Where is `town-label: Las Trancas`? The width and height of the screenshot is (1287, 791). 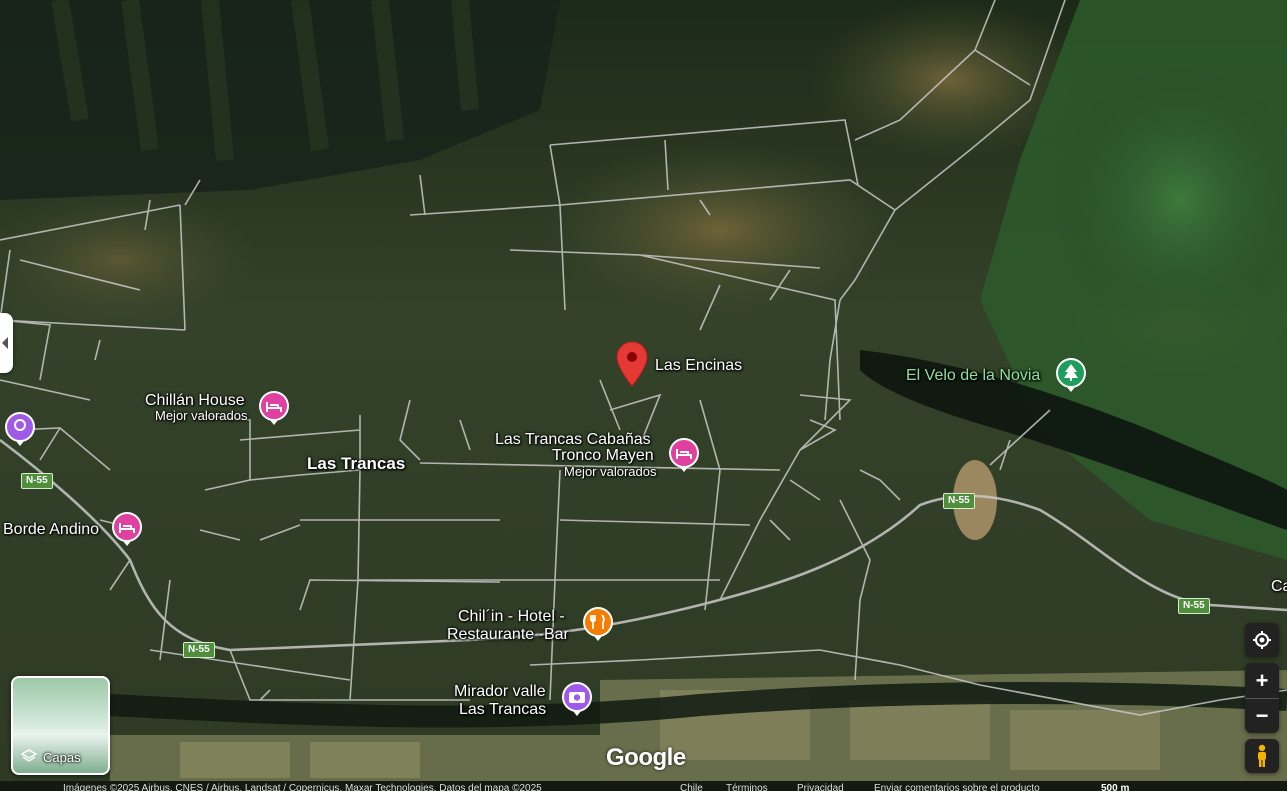
town-label: Las Trancas is located at coordinates (356, 463).